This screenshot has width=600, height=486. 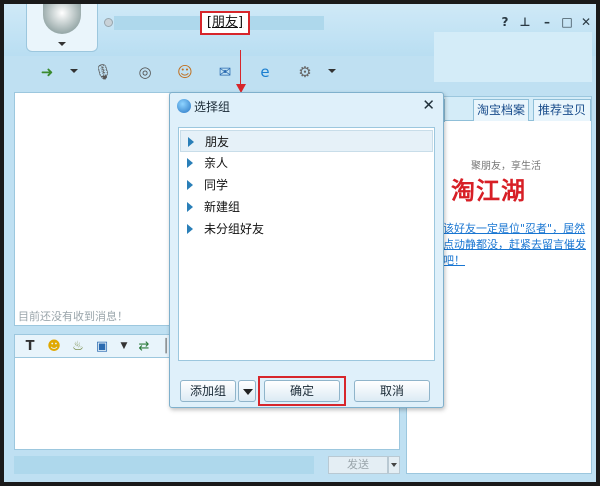 What do you see at coordinates (73, 316) in the screenshot?
I see `no-message-hint: 目前还没有收到消息！` at bounding box center [73, 316].